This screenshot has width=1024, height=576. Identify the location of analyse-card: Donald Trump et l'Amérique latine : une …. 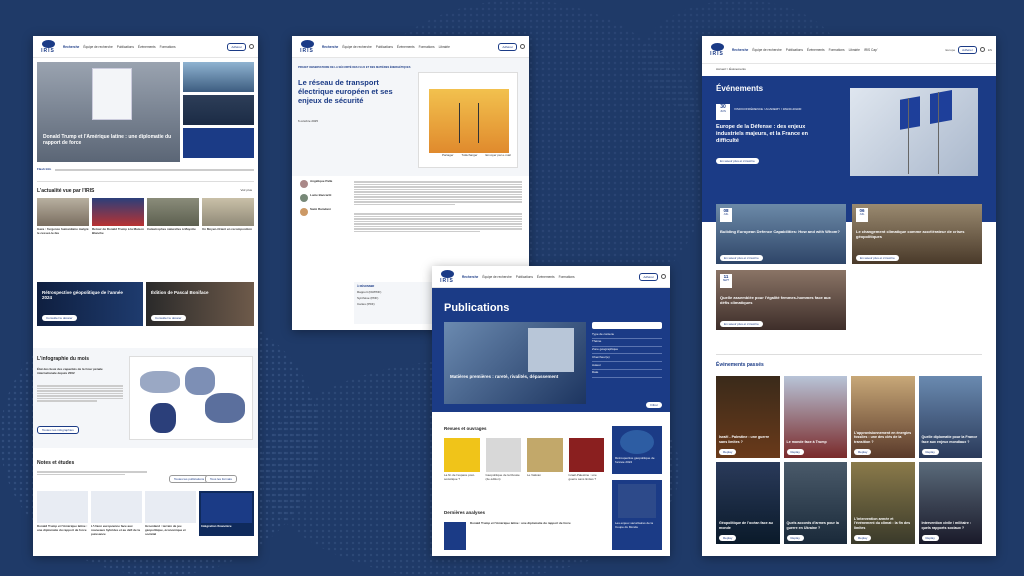
(524, 535).